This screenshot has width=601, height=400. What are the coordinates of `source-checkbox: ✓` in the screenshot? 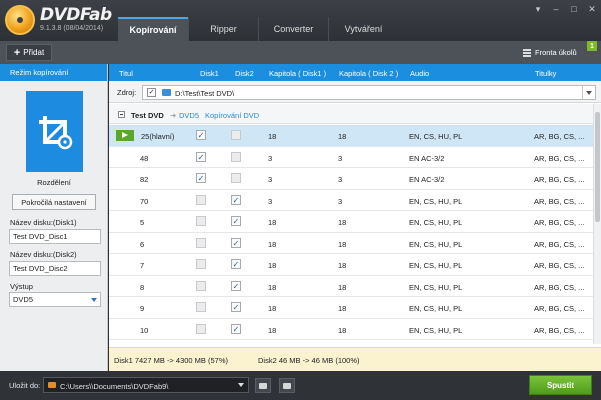 It's located at (151, 92).